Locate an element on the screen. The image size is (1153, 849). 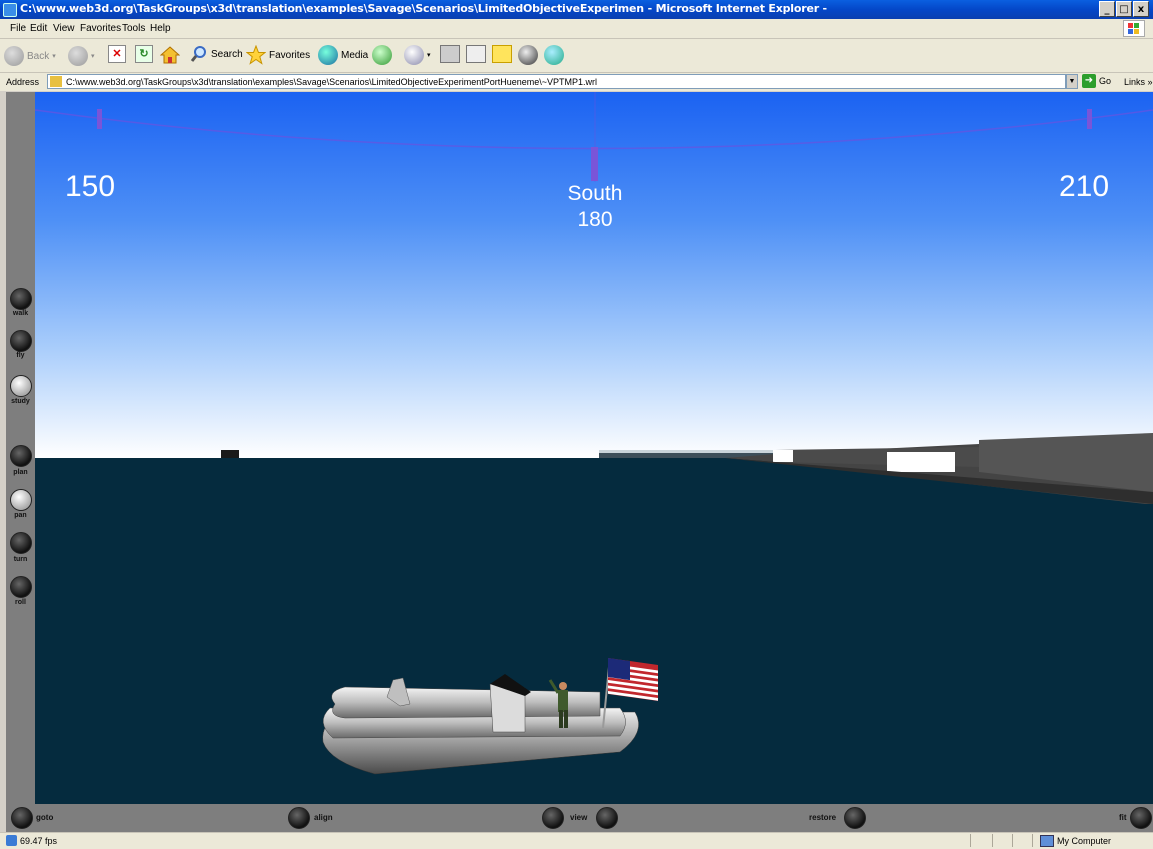
print-icon is located at coordinates (450, 54).